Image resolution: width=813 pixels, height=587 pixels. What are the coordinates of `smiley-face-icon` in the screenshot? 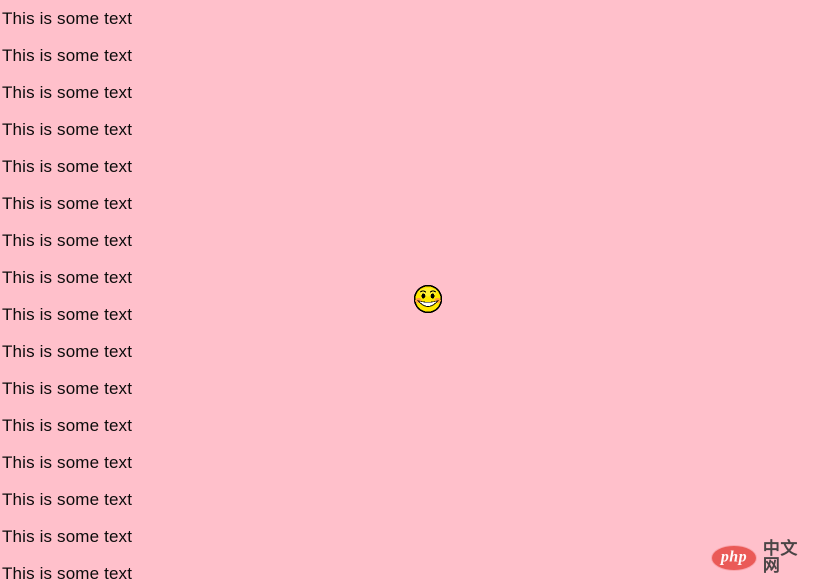 It's located at (428, 299).